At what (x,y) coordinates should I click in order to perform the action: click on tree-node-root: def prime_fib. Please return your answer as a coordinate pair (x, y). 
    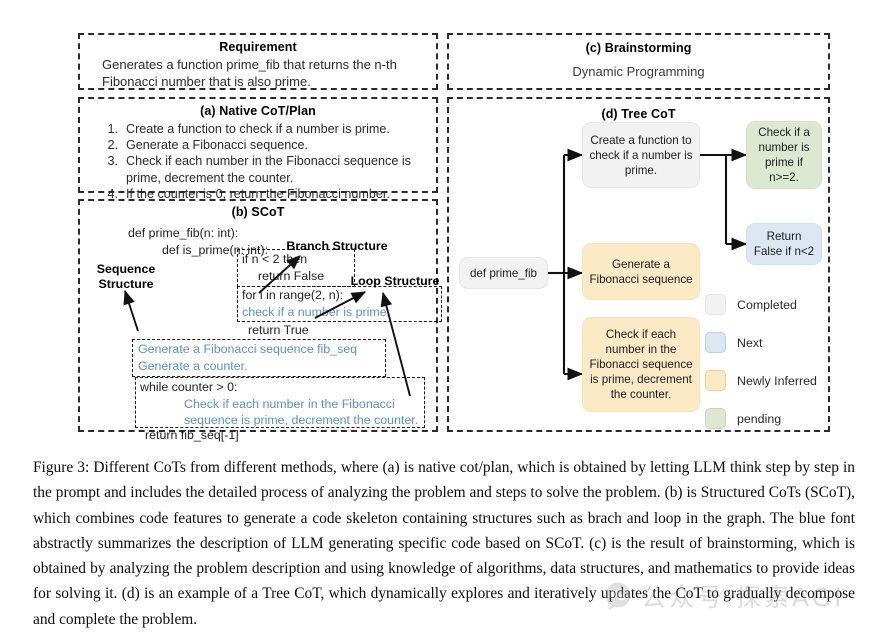
    Looking at the image, I should click on (503, 273).